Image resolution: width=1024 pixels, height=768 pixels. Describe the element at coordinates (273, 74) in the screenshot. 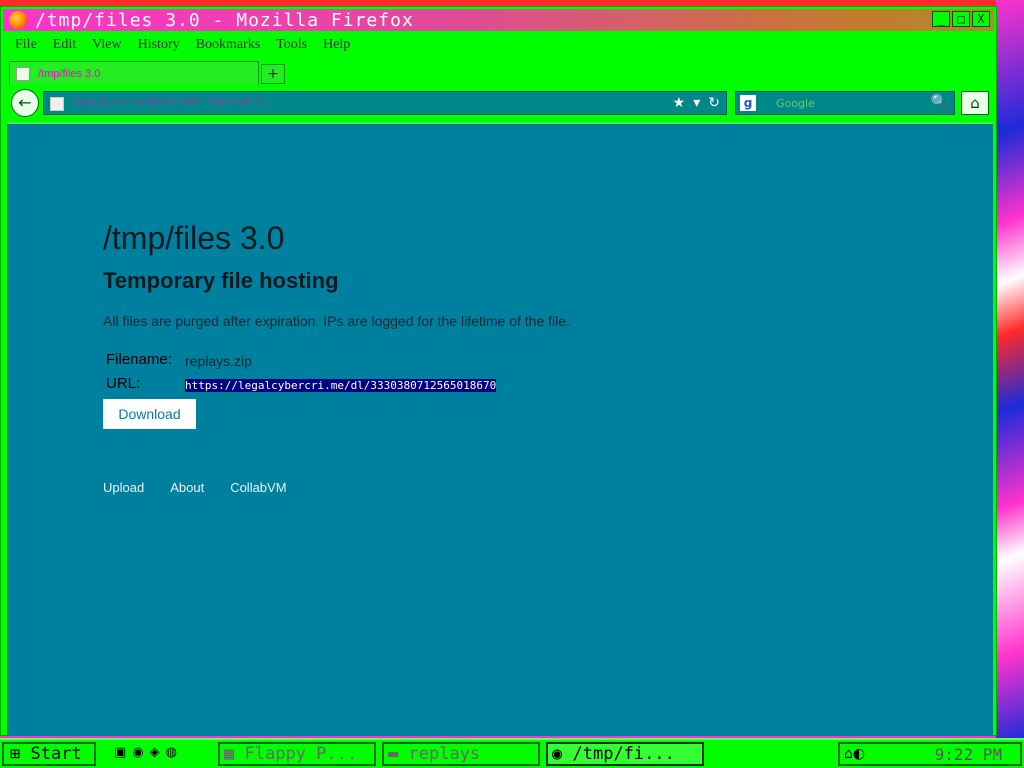

I see `new-tab-button: +` at that location.